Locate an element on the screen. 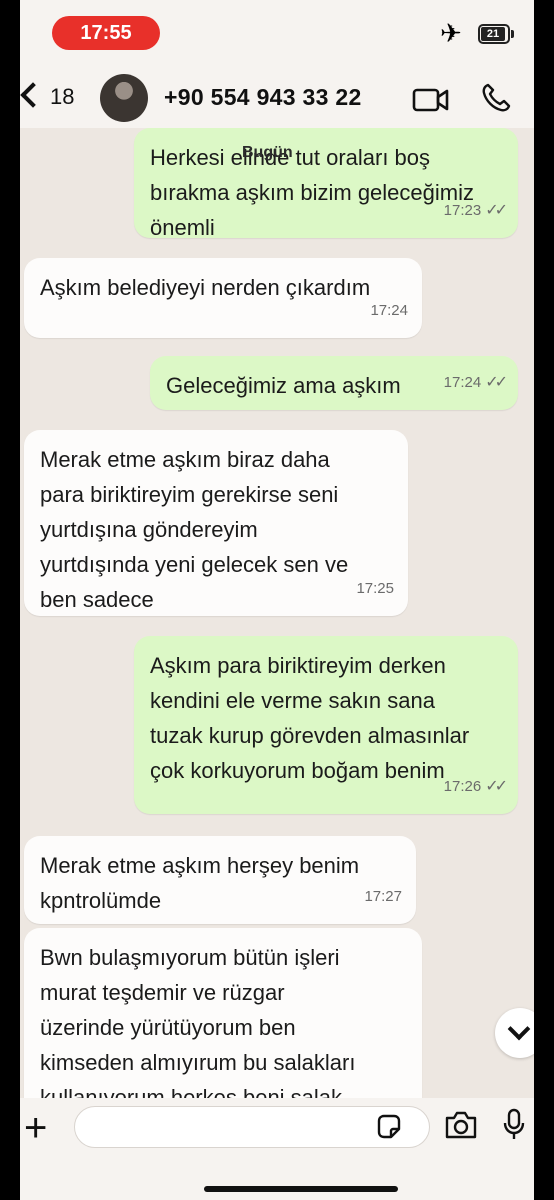 This screenshot has height=1200, width=554. message-meta: 17:26 ✓✓ is located at coordinates (475, 786).